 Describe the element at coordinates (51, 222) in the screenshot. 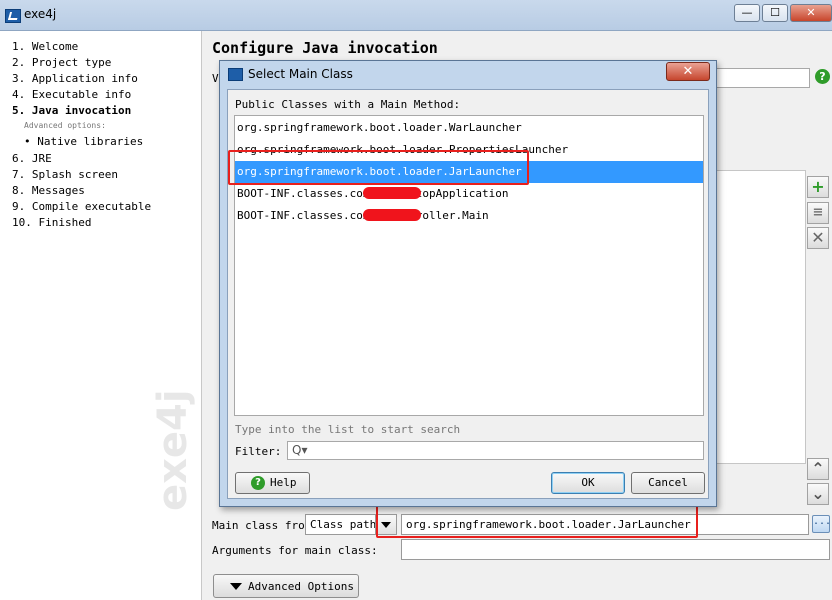

I see `step-finished: 10. Finished` at that location.